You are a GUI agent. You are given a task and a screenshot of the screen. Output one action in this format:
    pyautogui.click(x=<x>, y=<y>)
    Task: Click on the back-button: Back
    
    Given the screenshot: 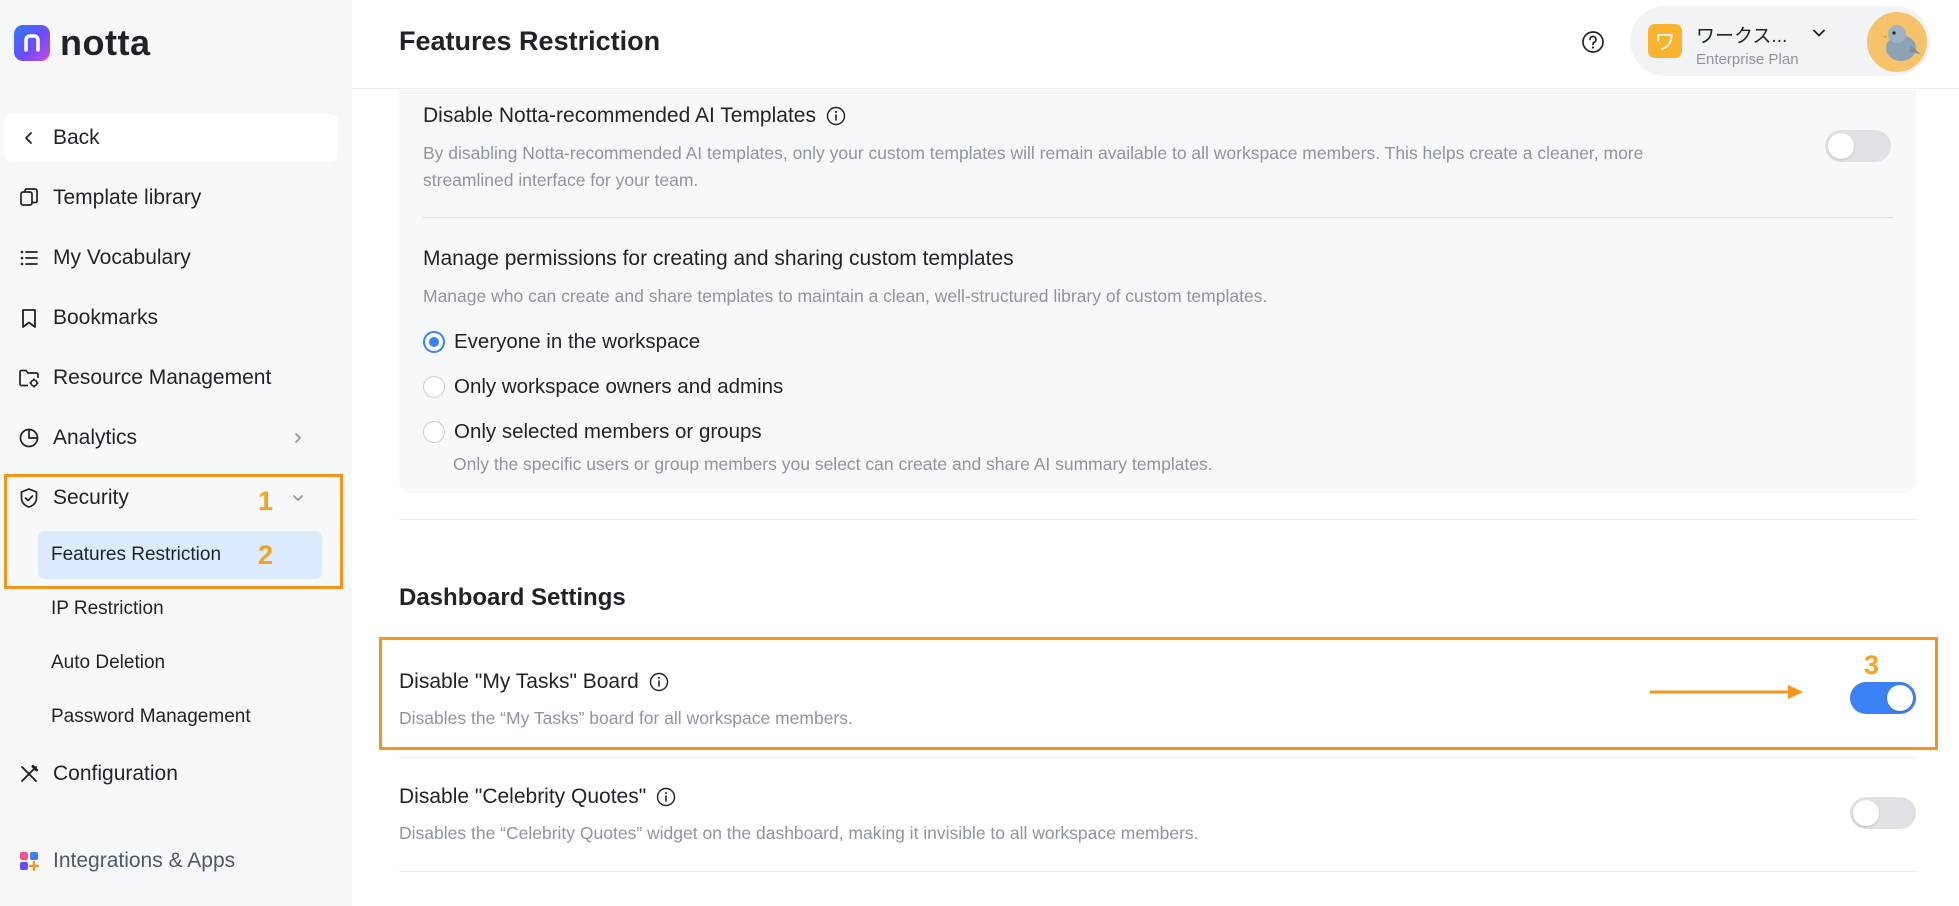 What is the action you would take?
    pyautogui.click(x=171, y=138)
    